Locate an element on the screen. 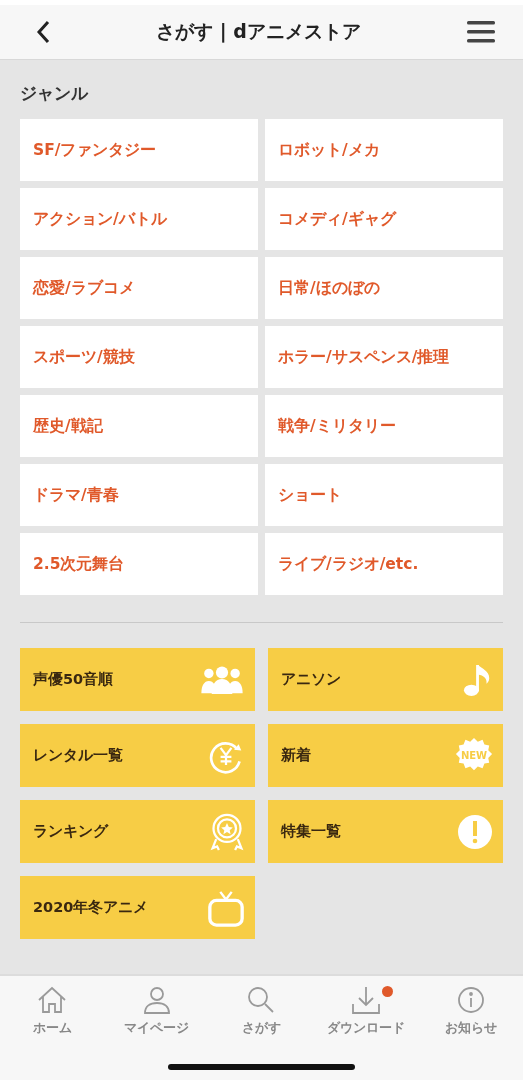 The height and width of the screenshot is (1080, 523). category-tile: 特集一覧 is located at coordinates (385, 831).